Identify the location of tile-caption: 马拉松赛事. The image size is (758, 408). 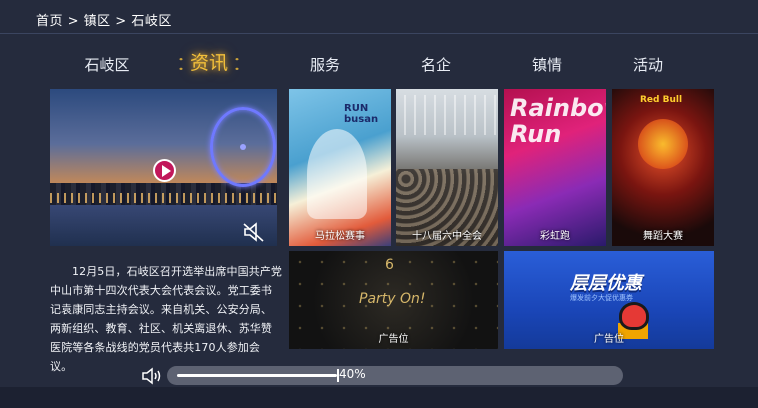
(340, 236).